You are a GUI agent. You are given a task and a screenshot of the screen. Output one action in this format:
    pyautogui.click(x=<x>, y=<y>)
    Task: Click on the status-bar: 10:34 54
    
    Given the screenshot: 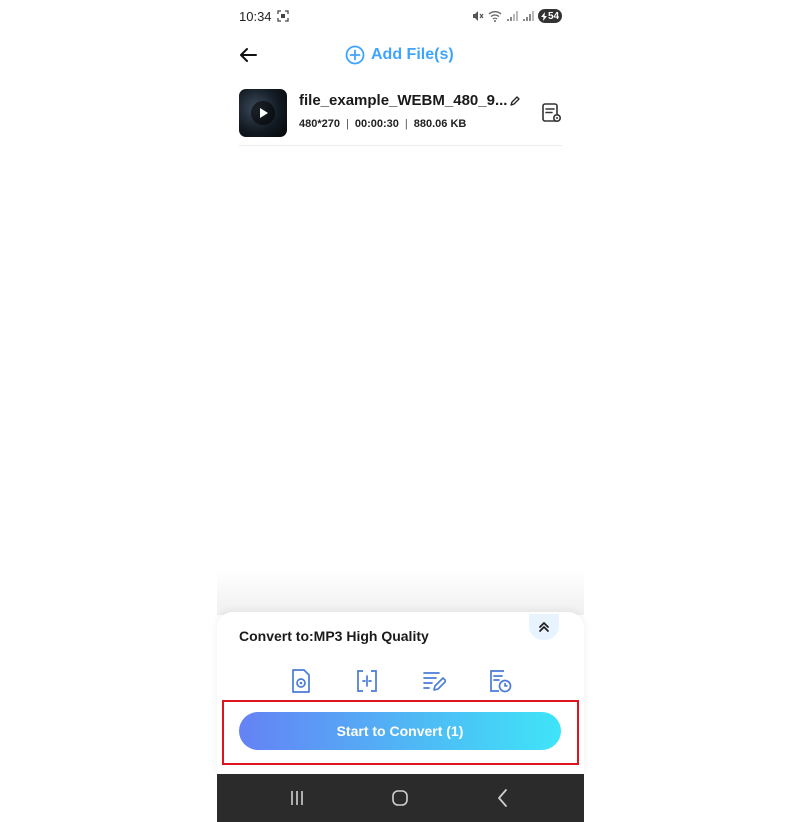 What is the action you would take?
    pyautogui.click(x=400, y=17)
    